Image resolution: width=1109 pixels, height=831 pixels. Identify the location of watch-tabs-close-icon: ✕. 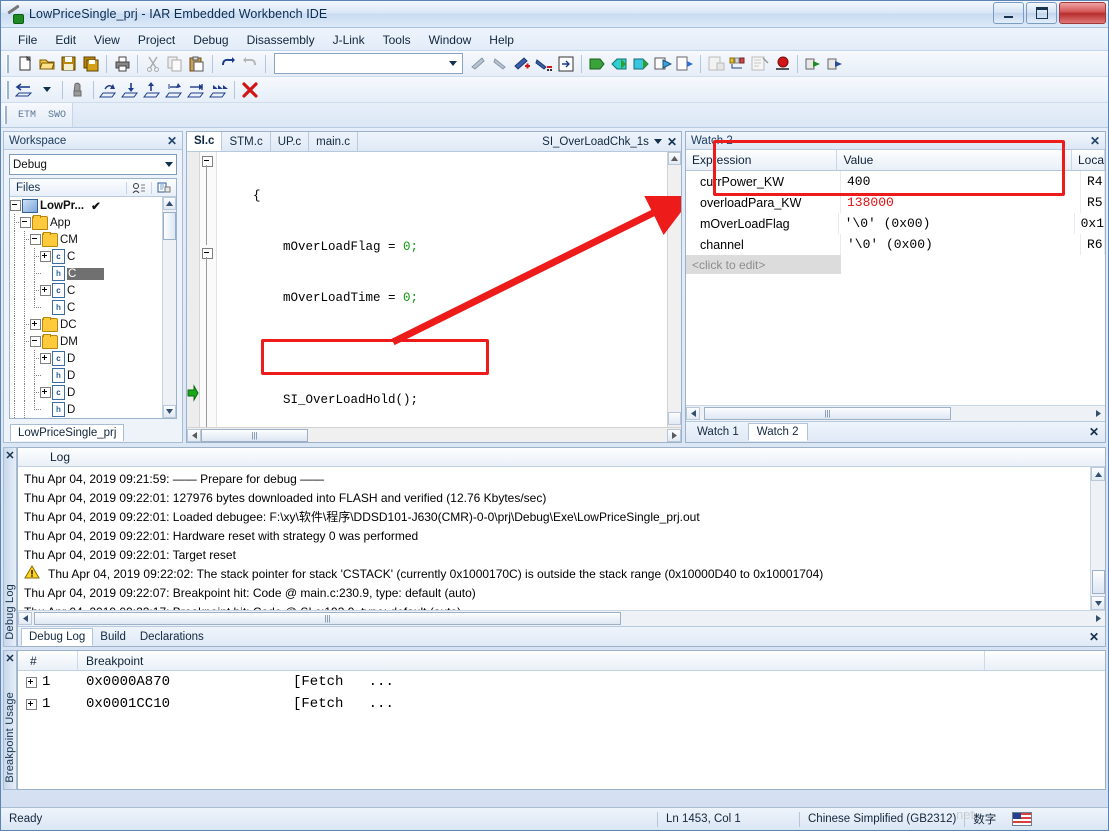
(1097, 432).